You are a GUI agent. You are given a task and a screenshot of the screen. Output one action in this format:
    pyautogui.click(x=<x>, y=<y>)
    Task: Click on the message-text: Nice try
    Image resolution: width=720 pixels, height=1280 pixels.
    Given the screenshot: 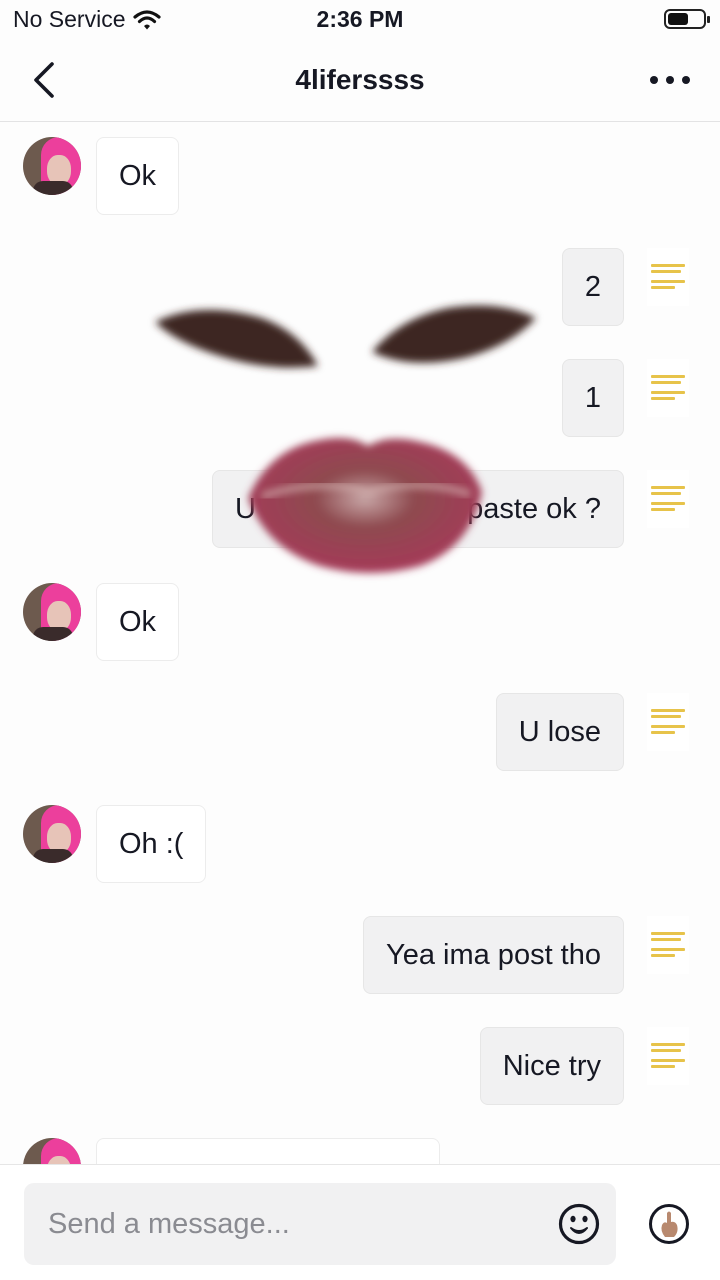 What is the action you would take?
    pyautogui.click(x=551, y=1065)
    